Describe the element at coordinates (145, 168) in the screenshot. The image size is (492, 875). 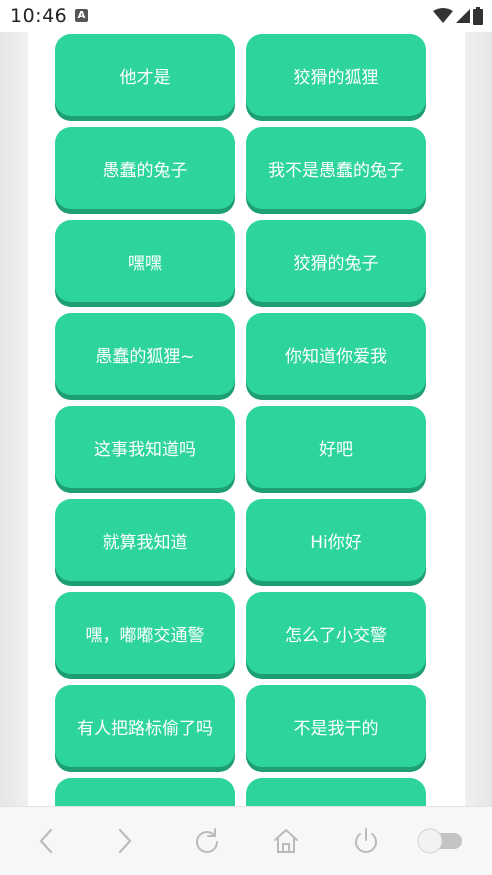
I see `phrase-button-3: 愚蠢的兔子` at that location.